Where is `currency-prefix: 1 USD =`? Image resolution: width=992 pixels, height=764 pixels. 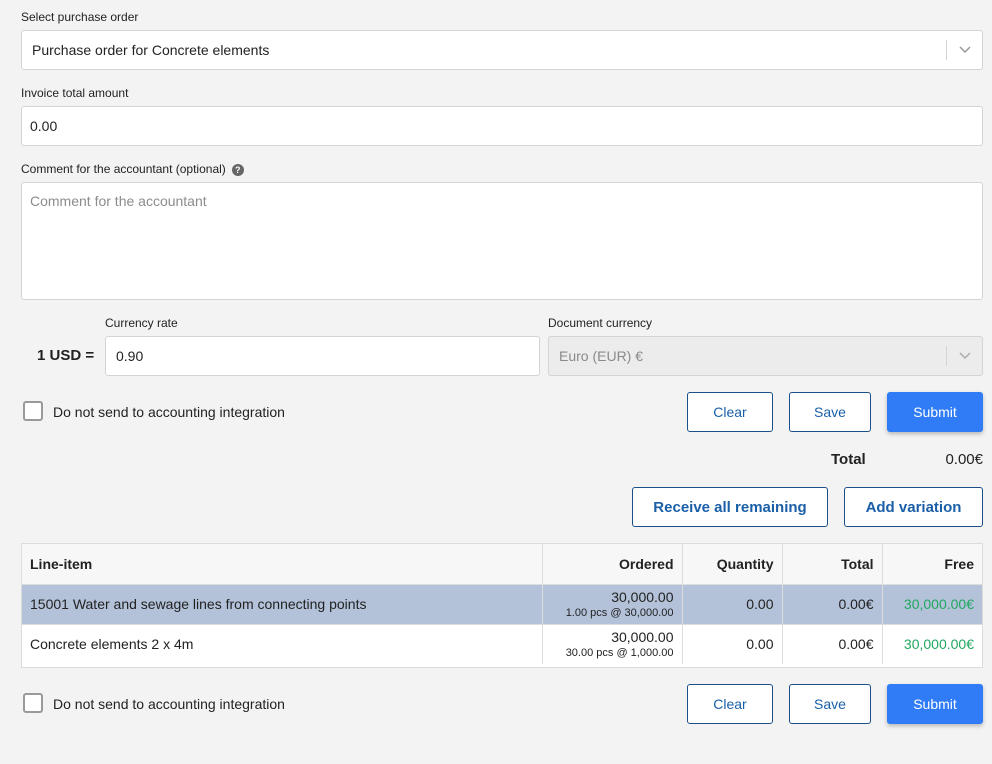
currency-prefix: 1 USD = is located at coordinates (66, 355).